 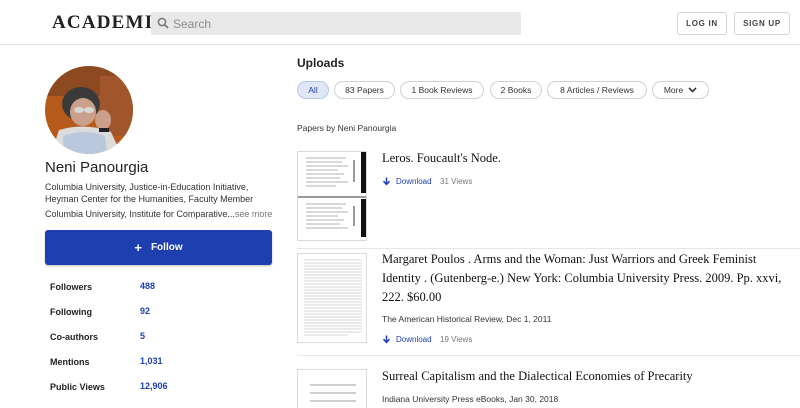 What do you see at coordinates (74, 337) in the screenshot?
I see `stat-coauthors-label: Co-authors` at bounding box center [74, 337].